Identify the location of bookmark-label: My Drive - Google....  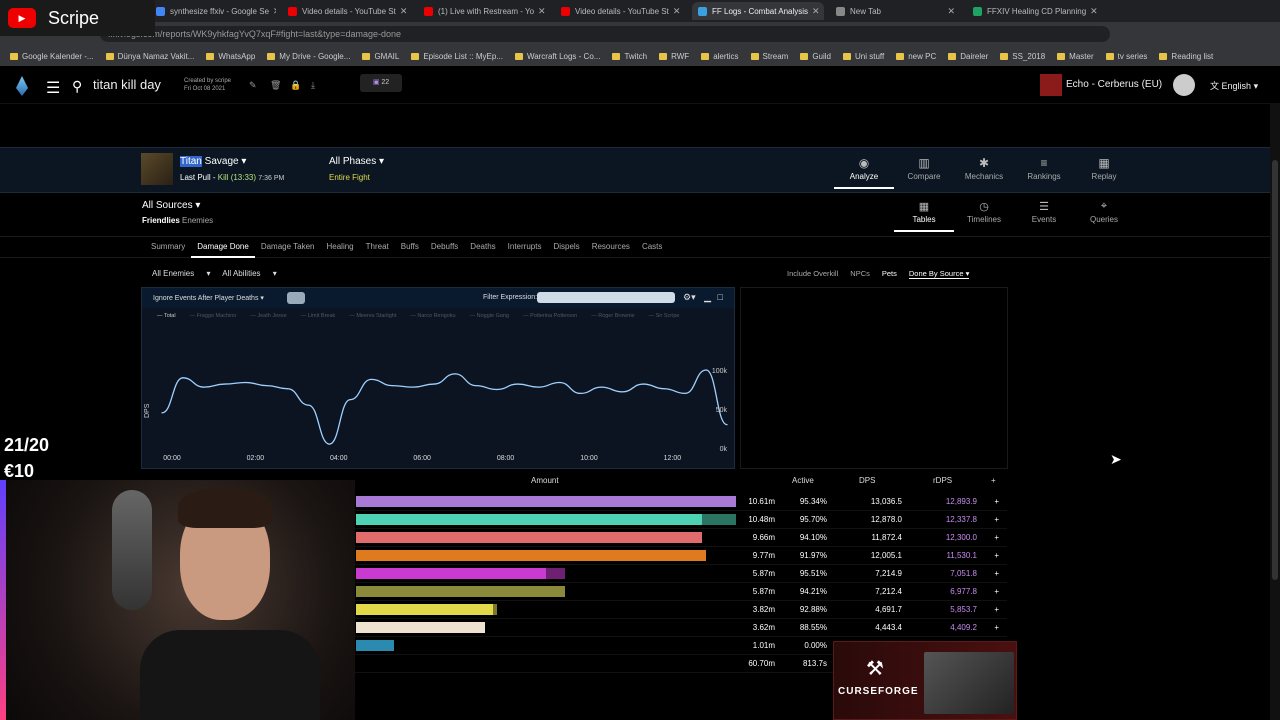
(315, 56).